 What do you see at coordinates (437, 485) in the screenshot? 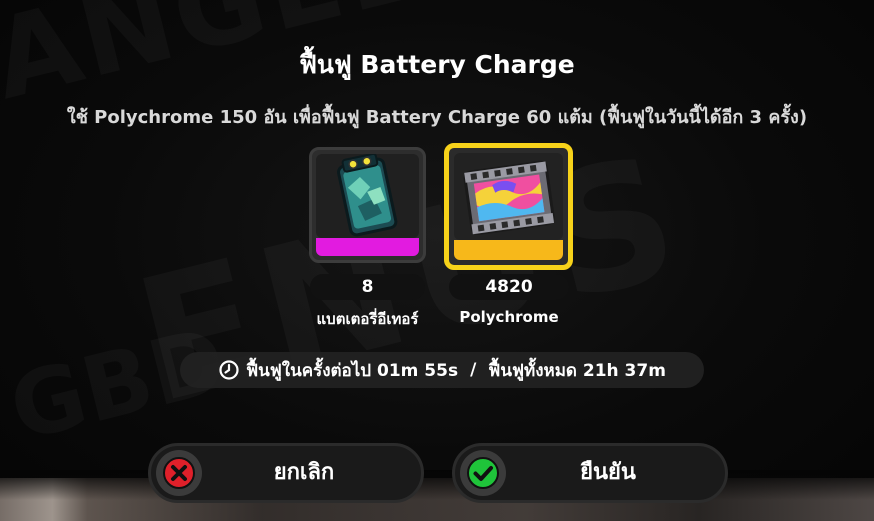
I see `background-fade` at bounding box center [437, 485].